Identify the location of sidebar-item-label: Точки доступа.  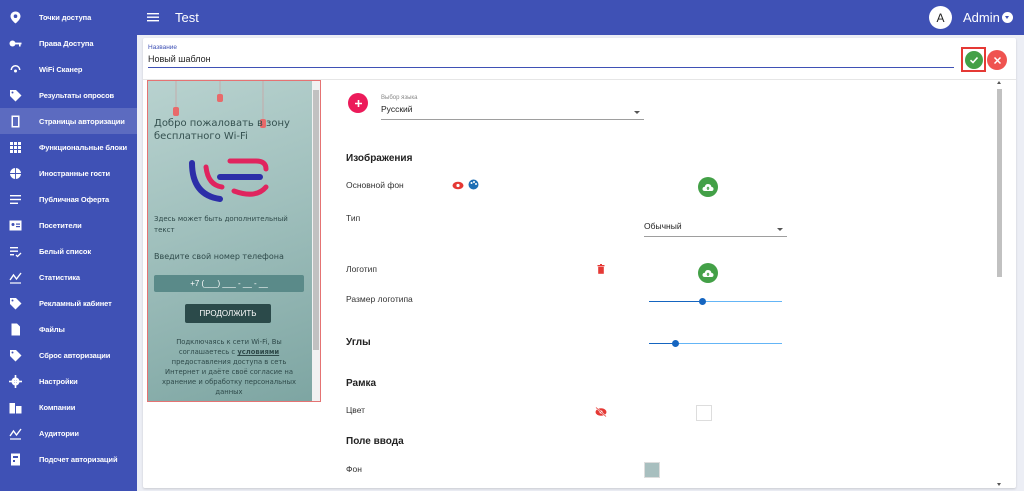
(65, 17).